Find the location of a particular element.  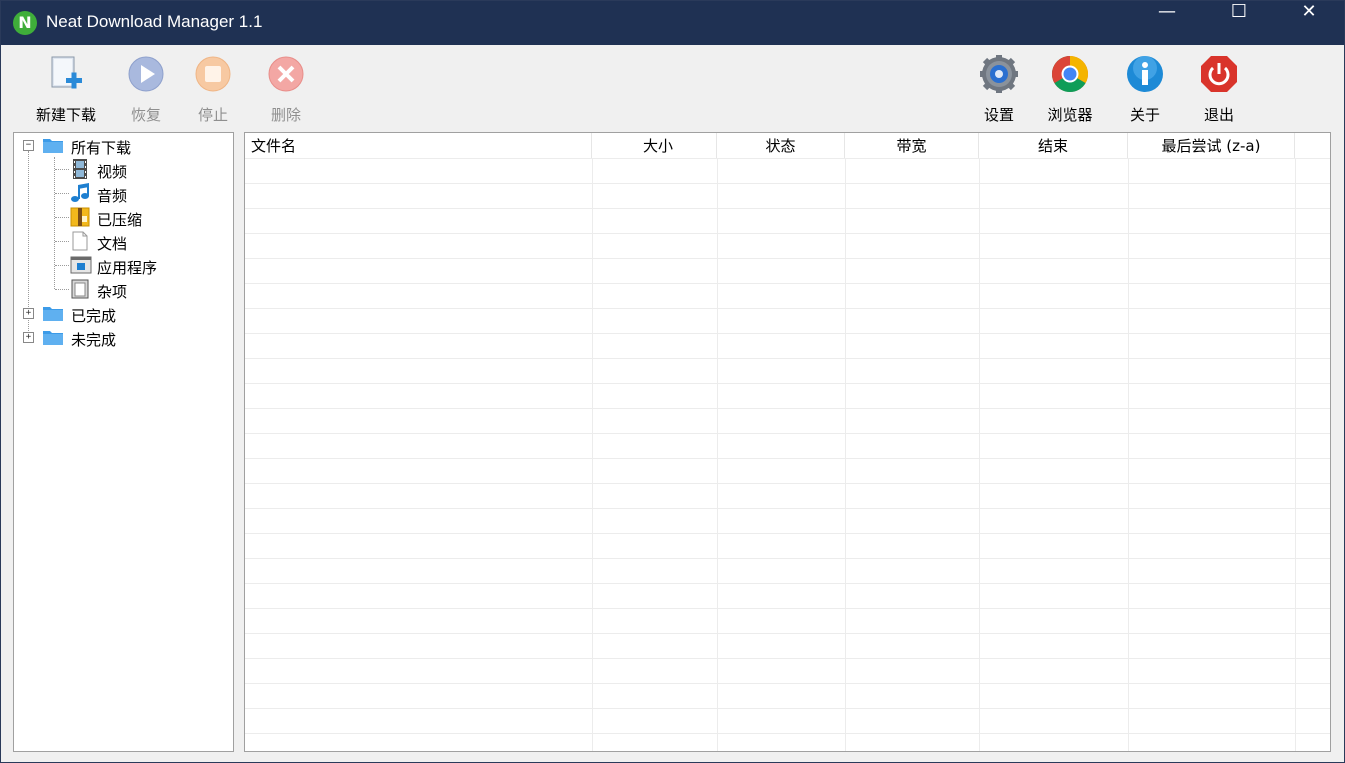

browser-label: 浏览器 is located at coordinates (1070, 115).